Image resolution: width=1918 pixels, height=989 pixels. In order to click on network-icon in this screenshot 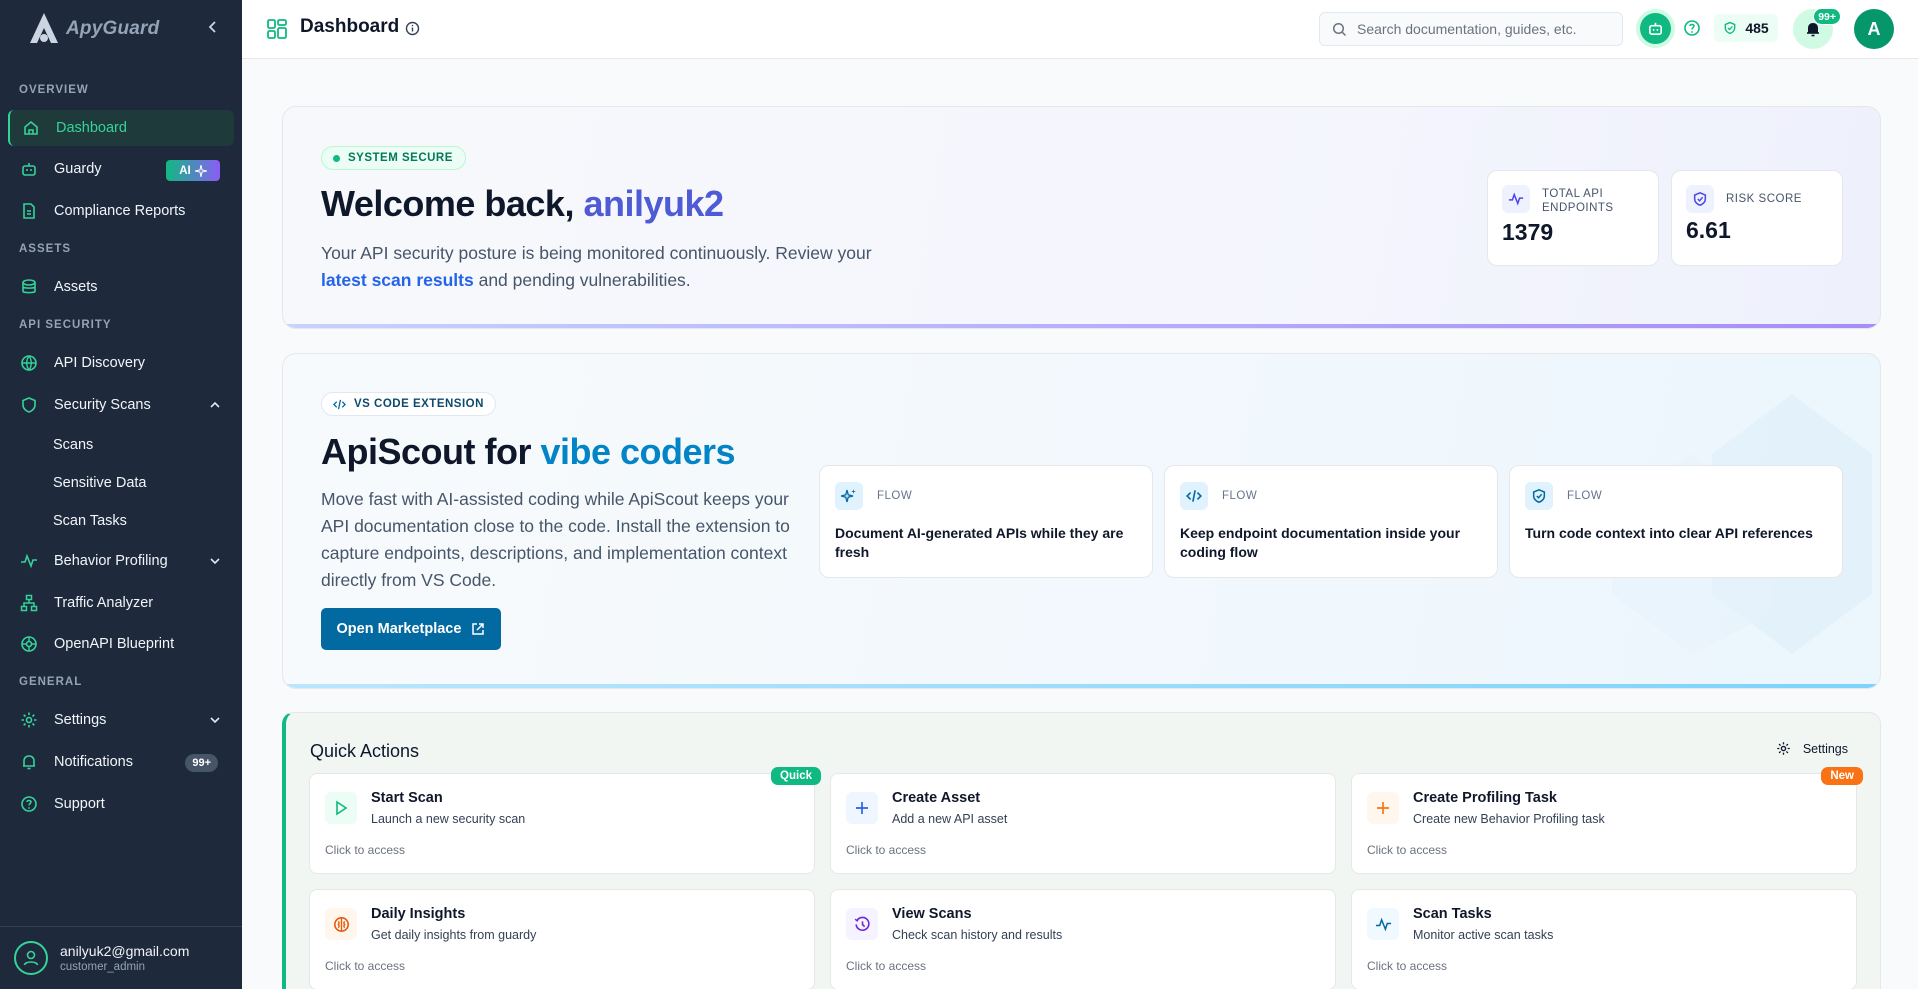, I will do `click(29, 603)`.